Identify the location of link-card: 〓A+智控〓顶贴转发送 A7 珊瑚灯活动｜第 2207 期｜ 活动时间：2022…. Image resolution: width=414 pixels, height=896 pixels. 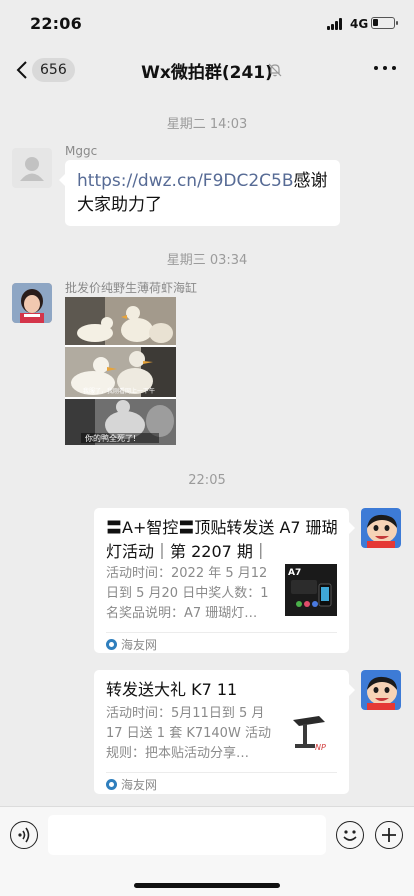
(224, 580).